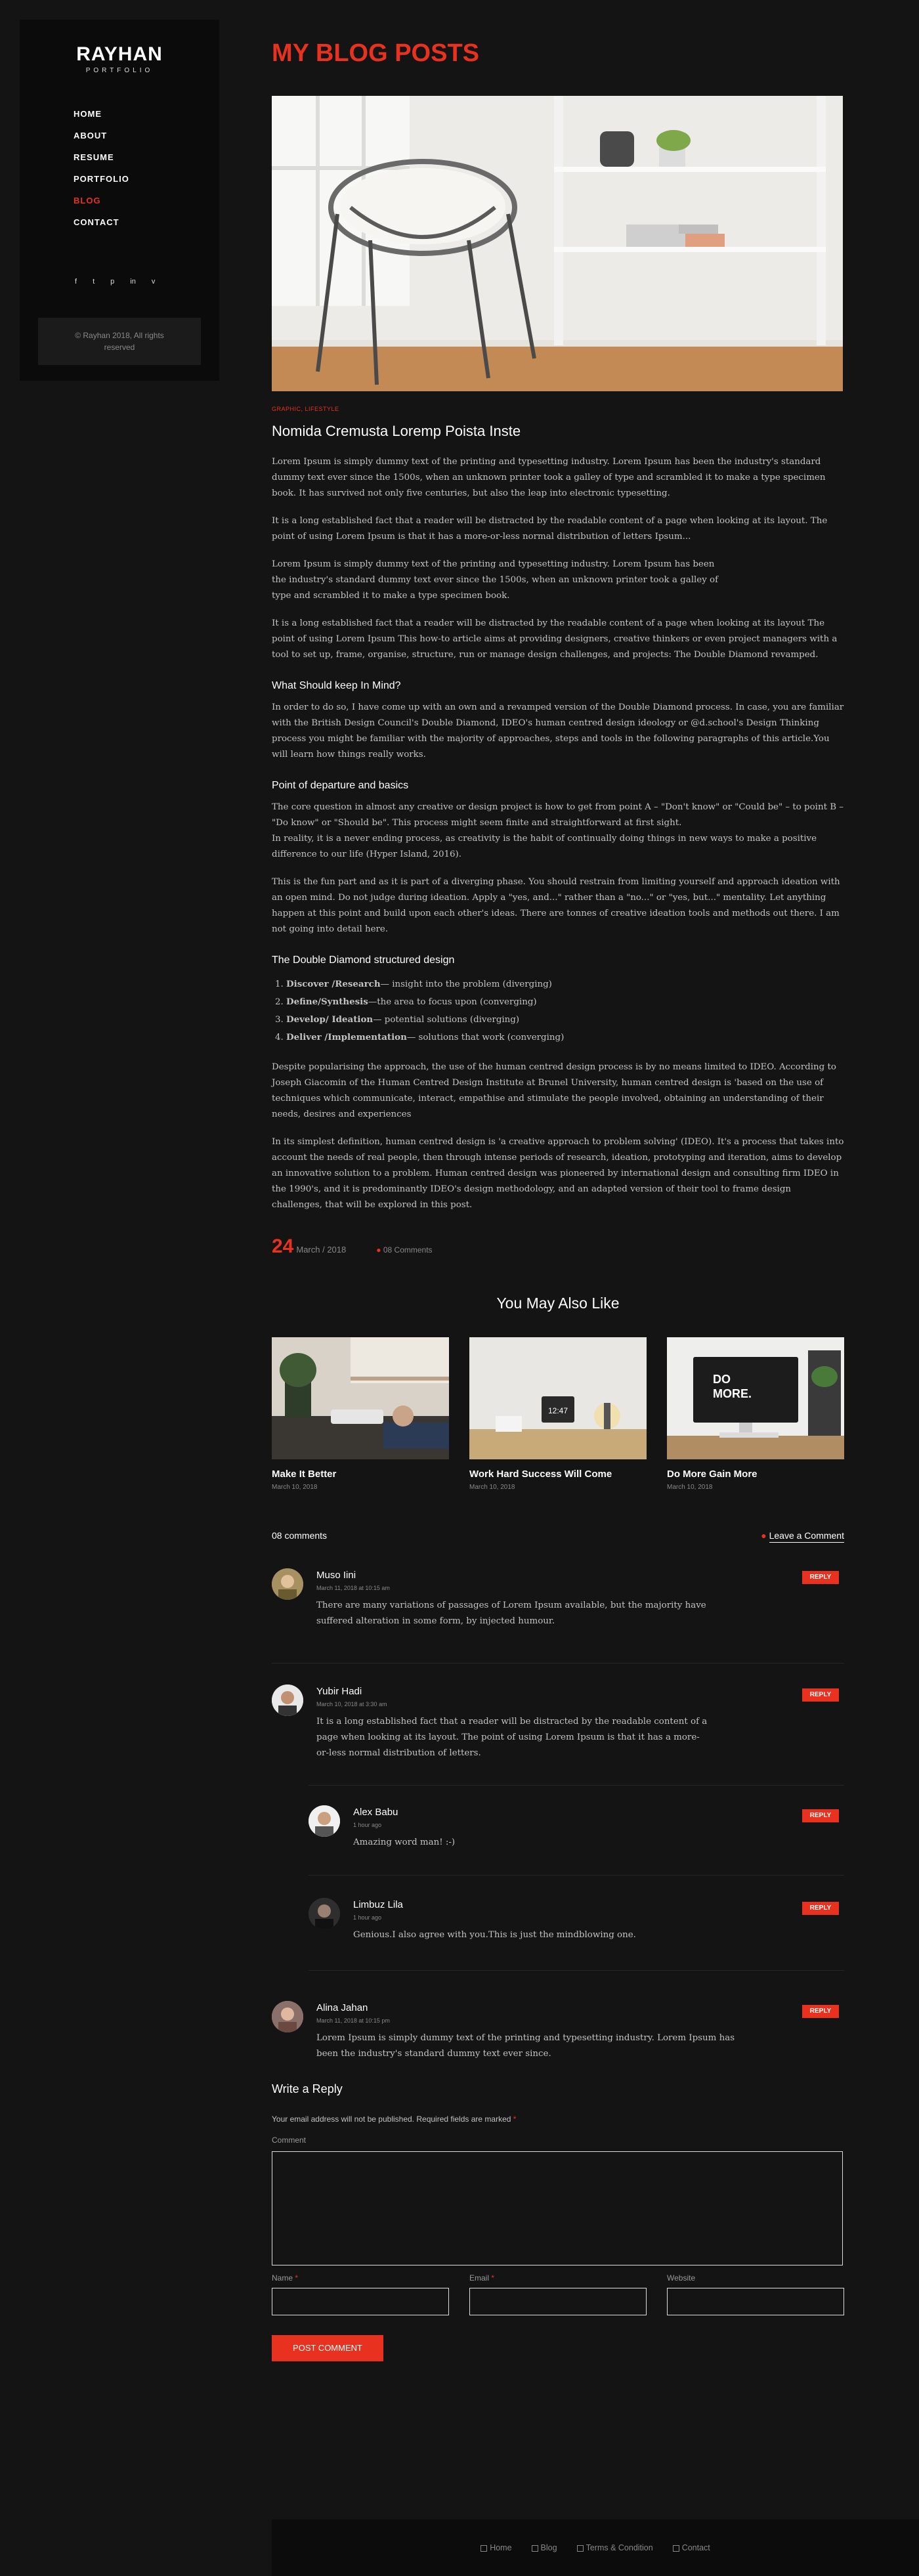 Image resolution: width=919 pixels, height=2576 pixels. Describe the element at coordinates (378, 1904) in the screenshot. I see `comment-author: Limbuz Lila` at that location.